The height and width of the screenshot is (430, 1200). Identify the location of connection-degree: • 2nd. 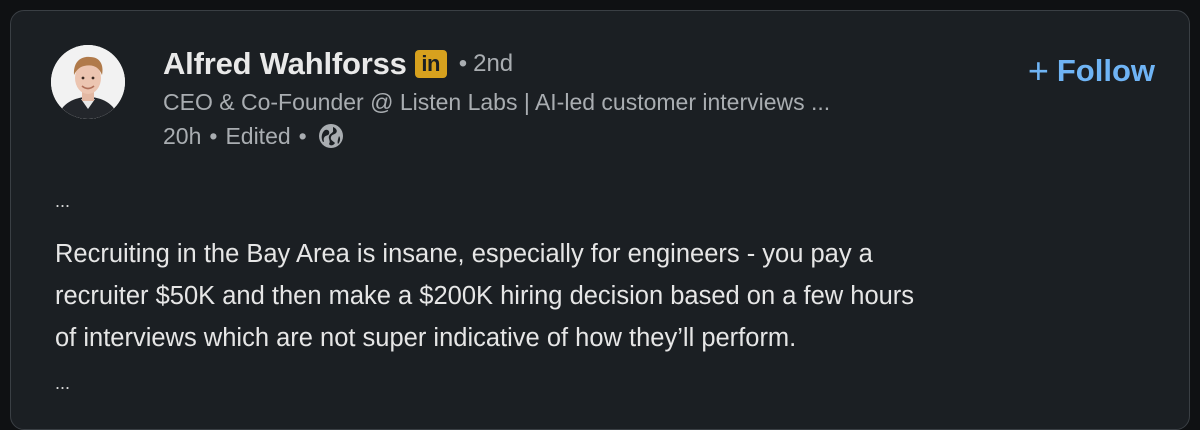
(486, 64).